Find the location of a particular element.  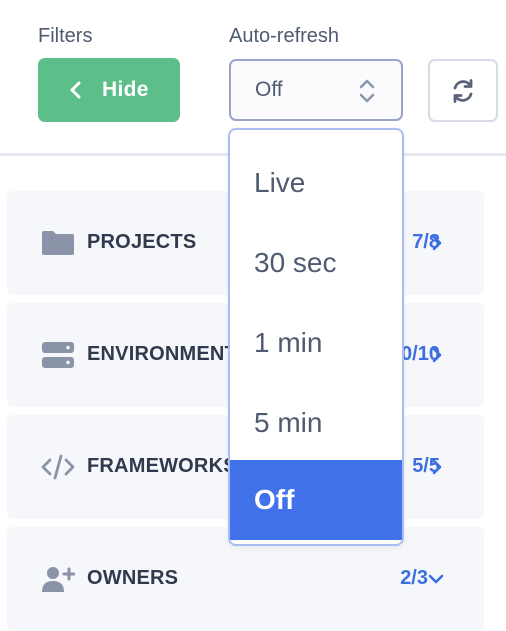

hide-filters-button: Hide is located at coordinates (109, 90).